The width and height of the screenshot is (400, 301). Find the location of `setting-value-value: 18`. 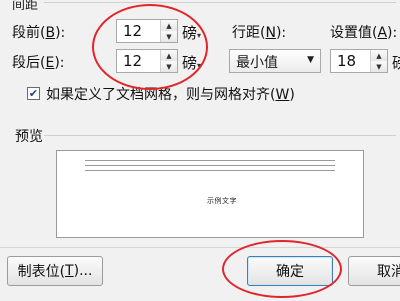

setting-value-value: 18 is located at coordinates (346, 61).